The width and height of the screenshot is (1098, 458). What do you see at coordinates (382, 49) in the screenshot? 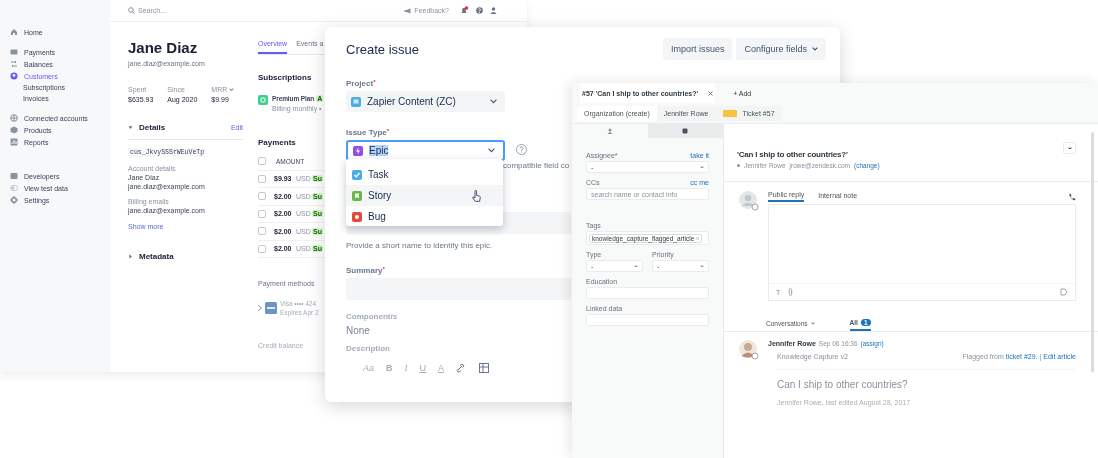
I see `dialog-title: Create issue` at bounding box center [382, 49].